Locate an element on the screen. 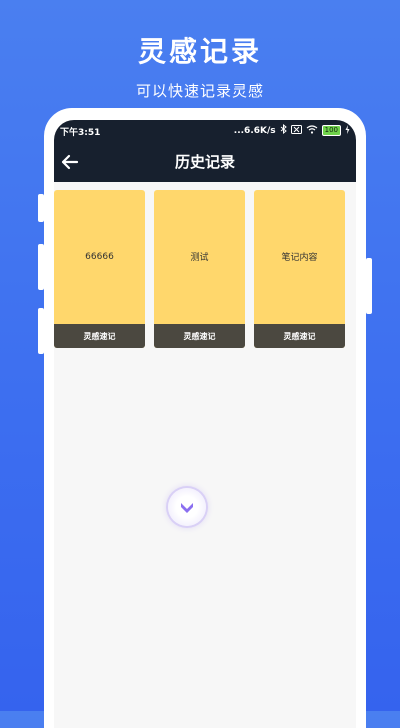 The width and height of the screenshot is (400, 728). card-content: 测试 is located at coordinates (199, 258).